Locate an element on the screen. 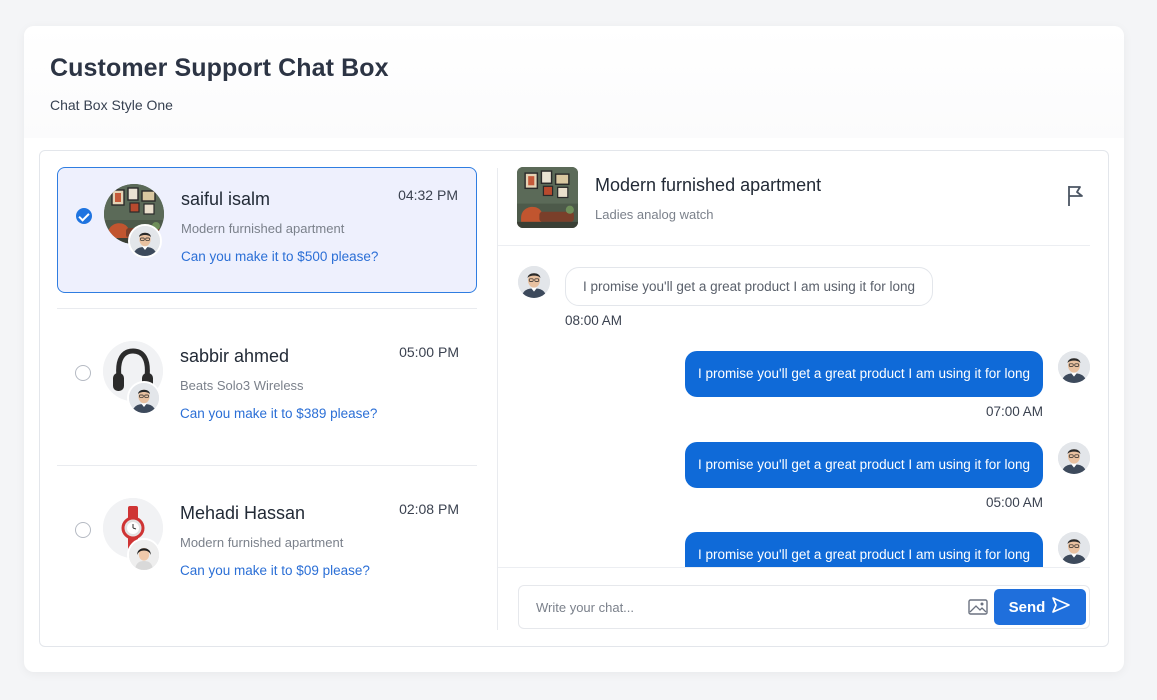 The width and height of the screenshot is (1157, 700). message-time: 08:00 AM is located at coordinates (594, 320).